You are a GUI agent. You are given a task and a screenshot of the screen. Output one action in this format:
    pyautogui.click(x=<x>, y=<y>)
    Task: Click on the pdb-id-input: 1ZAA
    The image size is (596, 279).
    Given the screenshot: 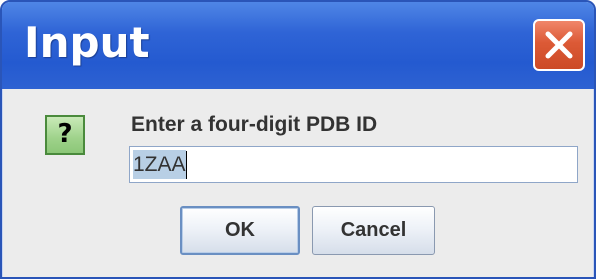 What is the action you would take?
    pyautogui.click(x=353, y=164)
    